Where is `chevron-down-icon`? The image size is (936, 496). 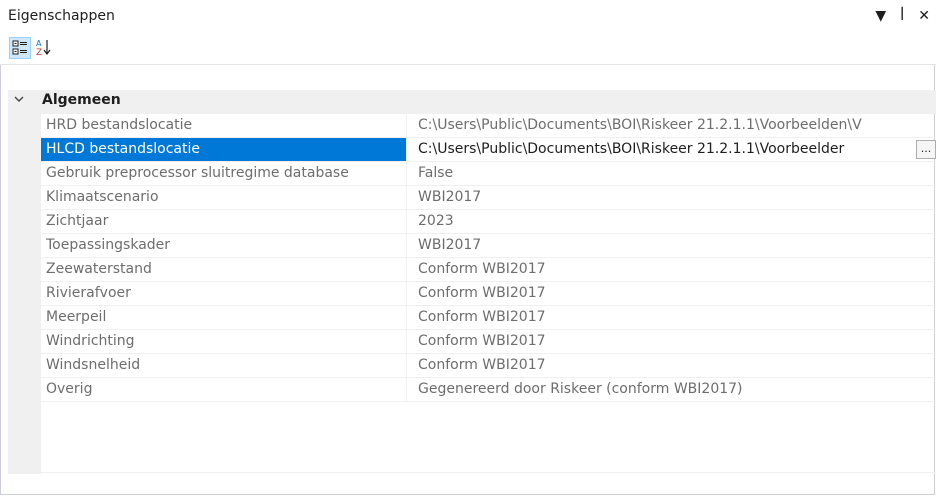 chevron-down-icon is located at coordinates (19, 100).